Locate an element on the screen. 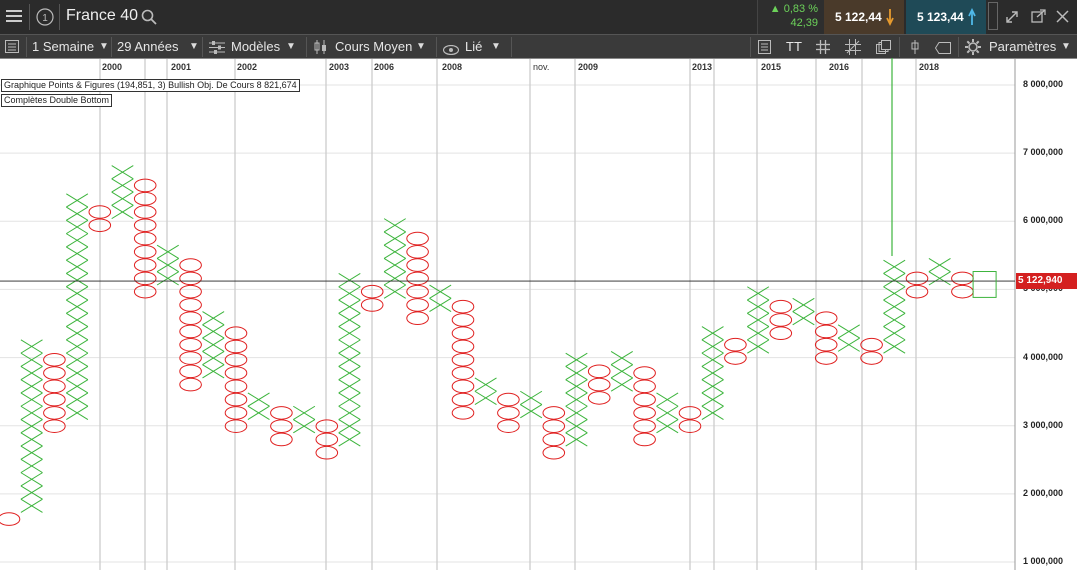  x-axis-label: 2015 is located at coordinates (771, 67).